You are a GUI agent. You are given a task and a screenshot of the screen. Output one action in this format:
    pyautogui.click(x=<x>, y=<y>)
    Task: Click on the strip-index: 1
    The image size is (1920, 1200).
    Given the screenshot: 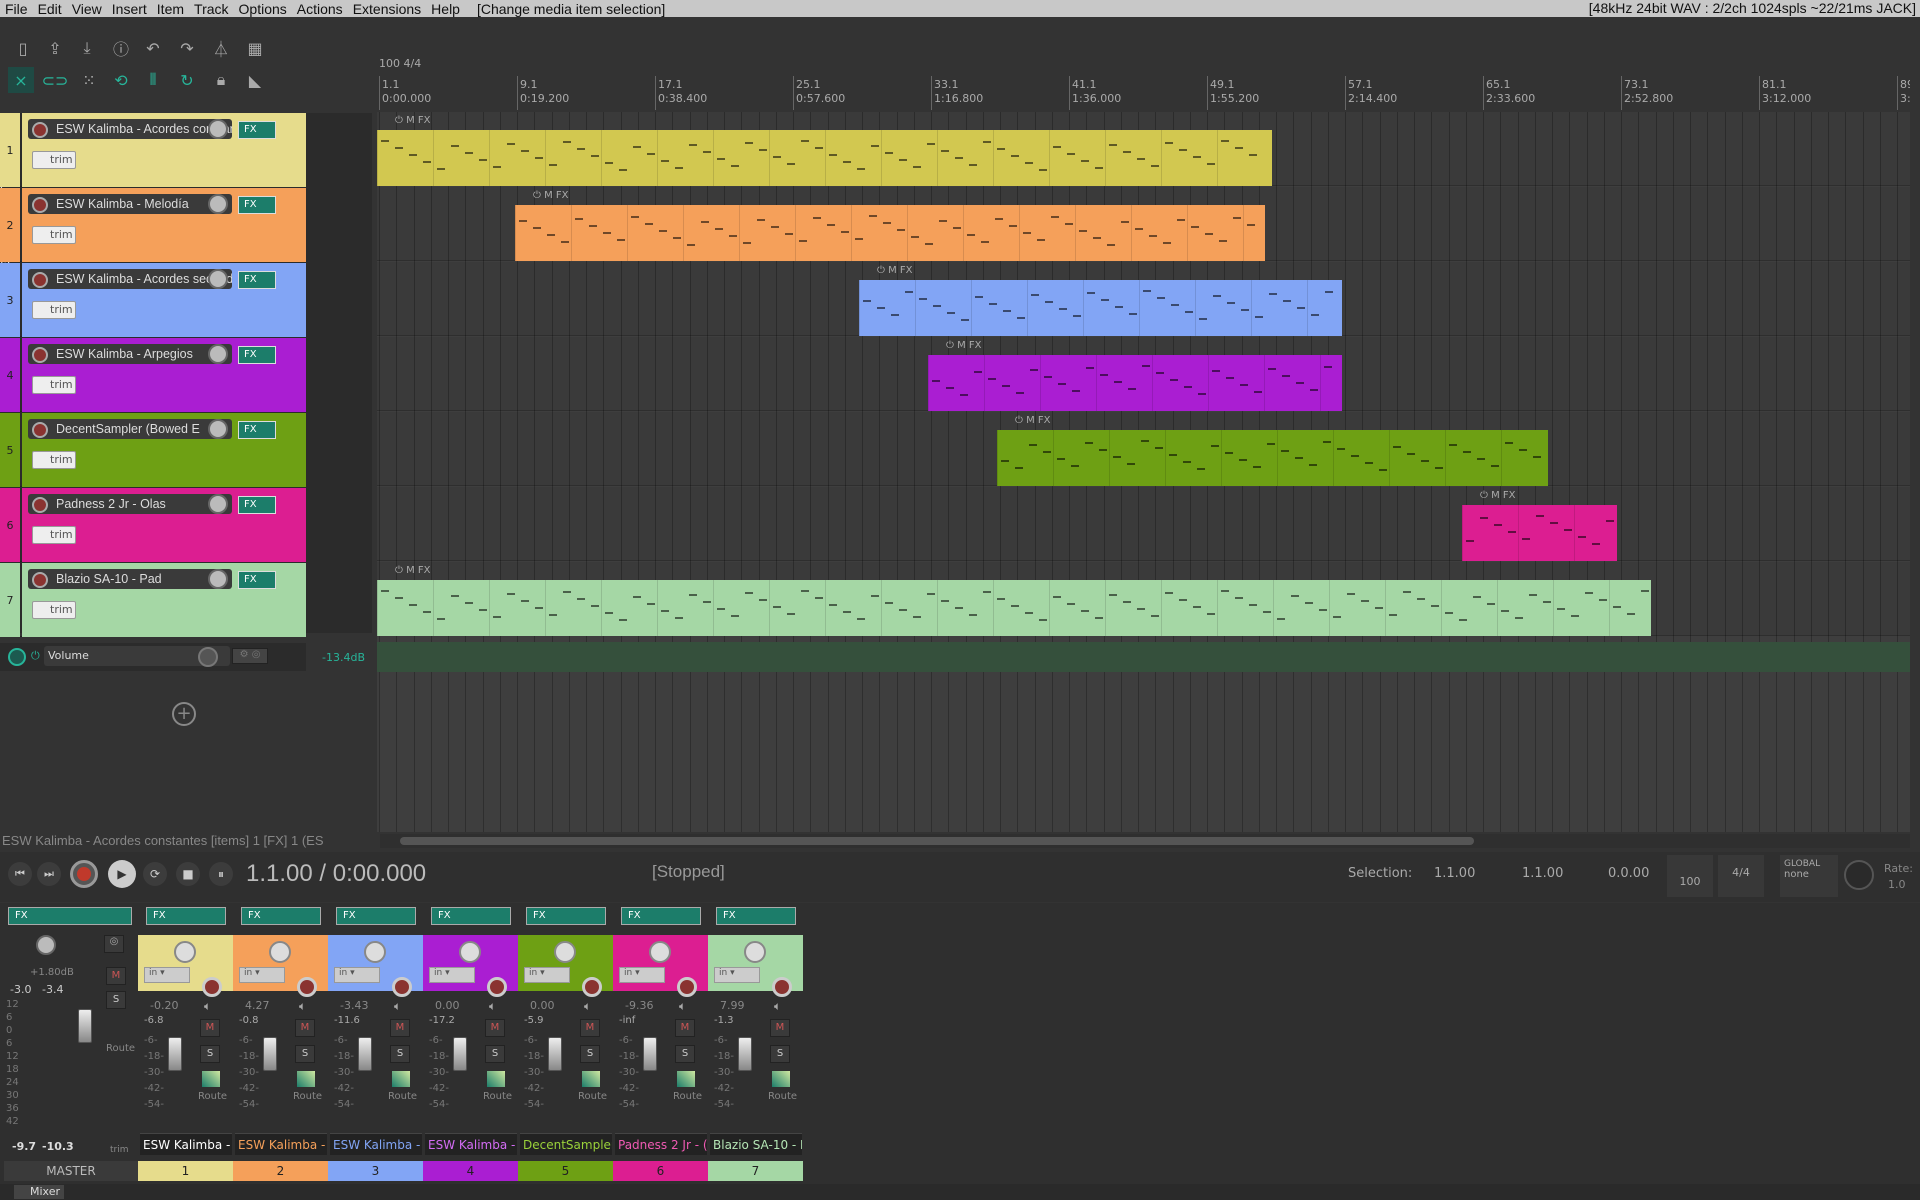 What is the action you would take?
    pyautogui.click(x=185, y=1171)
    